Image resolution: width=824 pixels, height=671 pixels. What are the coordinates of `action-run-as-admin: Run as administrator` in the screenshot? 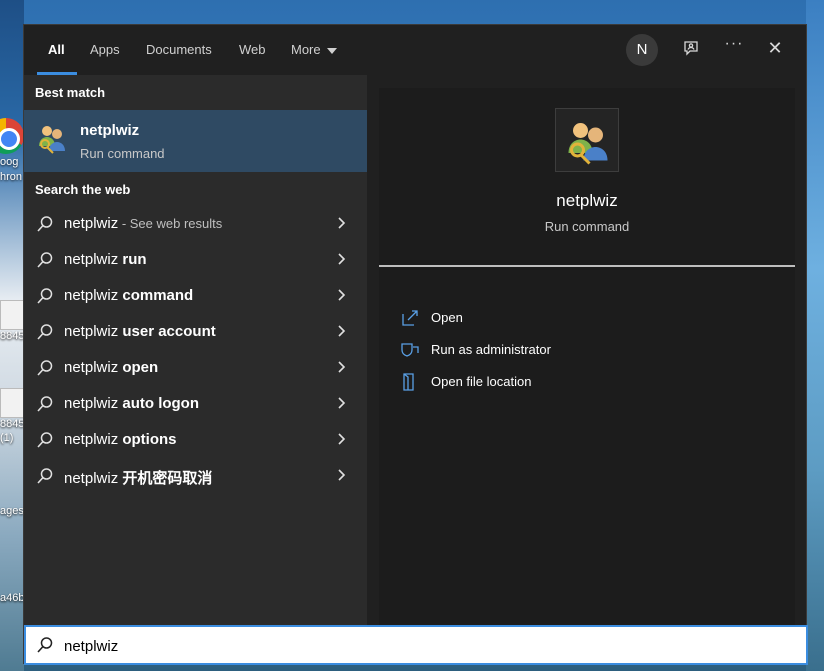 It's located at (551, 351).